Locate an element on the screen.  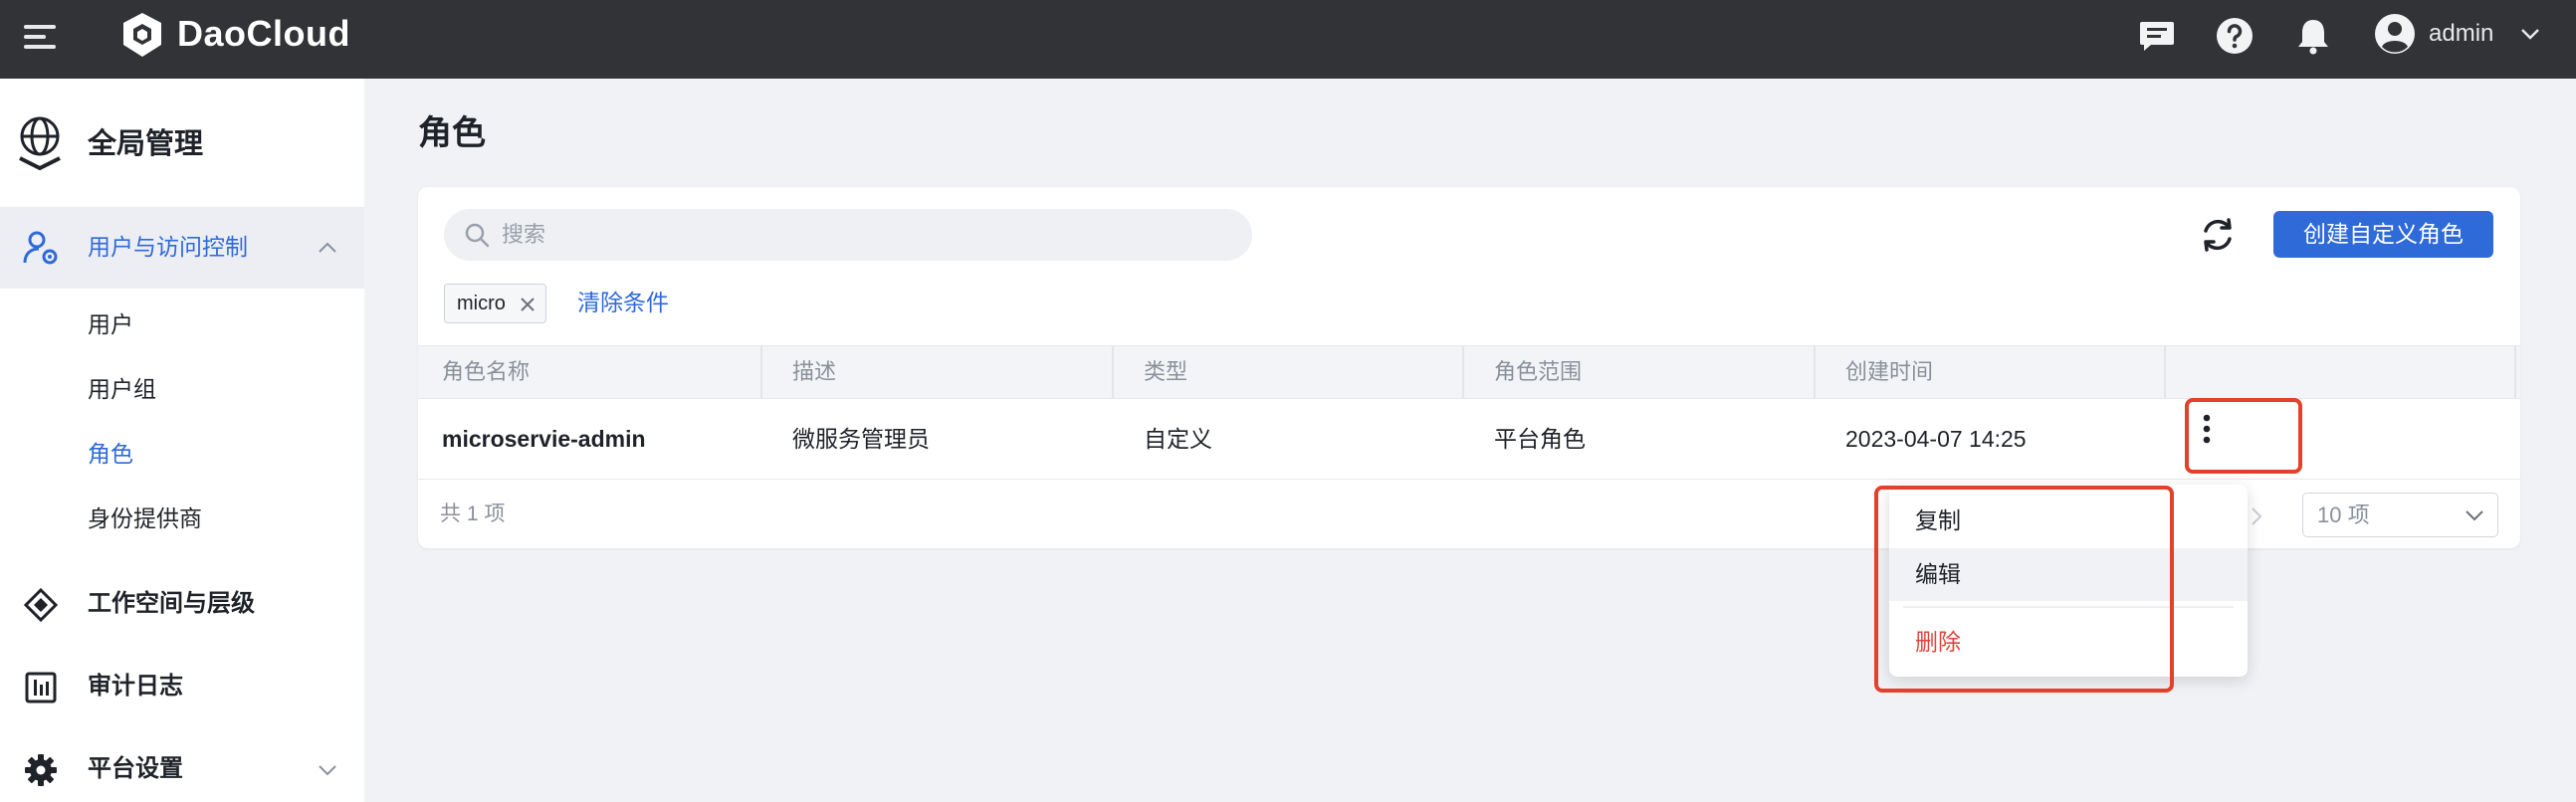
chevron-right-icon is located at coordinates (2256, 516).